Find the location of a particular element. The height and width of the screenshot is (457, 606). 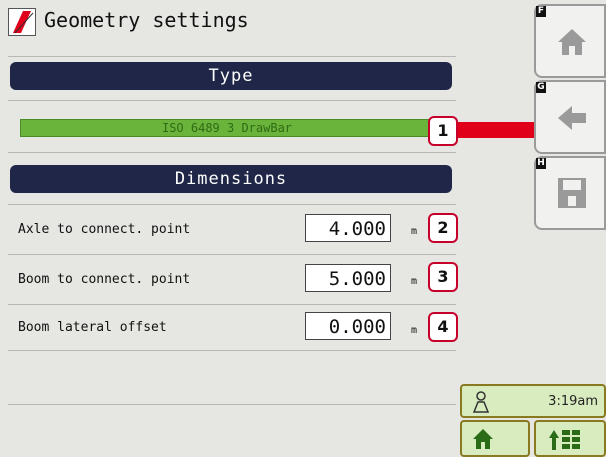

axle-connect-label: Axle to connect. point is located at coordinates (104, 229).